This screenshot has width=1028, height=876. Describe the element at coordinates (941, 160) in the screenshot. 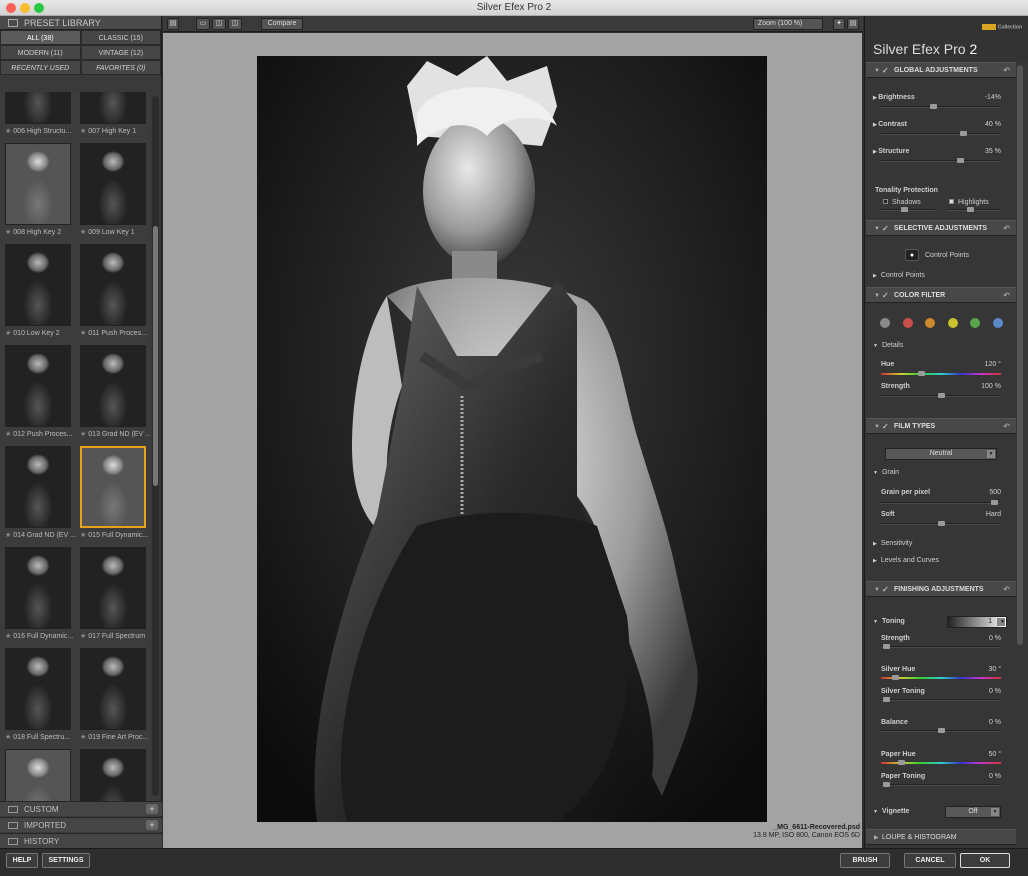

I see `global-slider` at that location.